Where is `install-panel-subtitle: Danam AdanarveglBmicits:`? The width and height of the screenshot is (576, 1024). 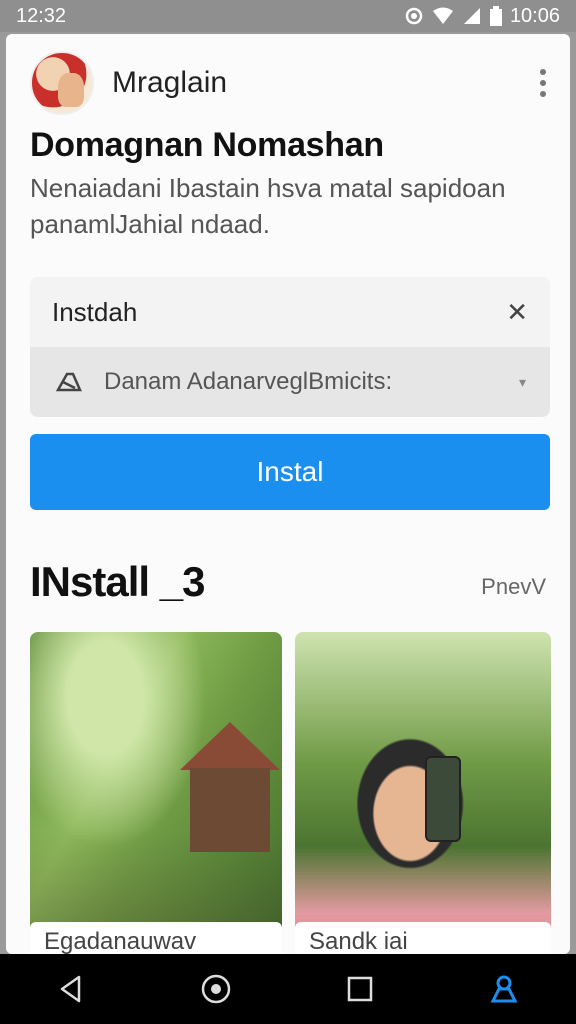
install-panel-subtitle: Danam AdanarveglBmicits: is located at coordinates (248, 381).